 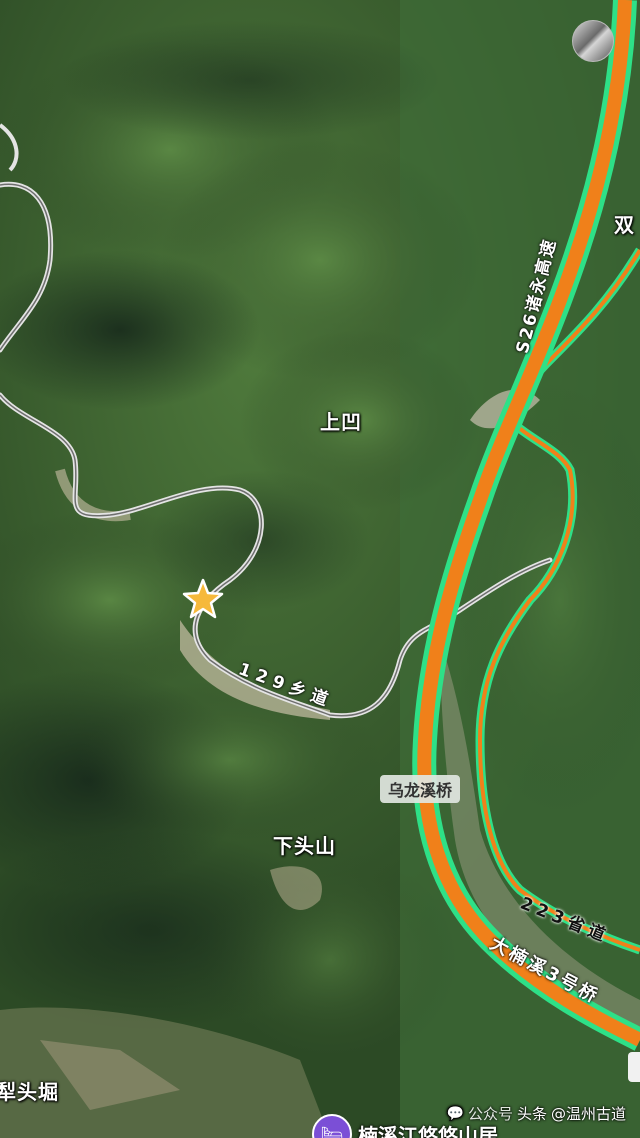 I want to click on bridge-label-wulongxi: 乌龙溪桥, so click(x=420, y=789).